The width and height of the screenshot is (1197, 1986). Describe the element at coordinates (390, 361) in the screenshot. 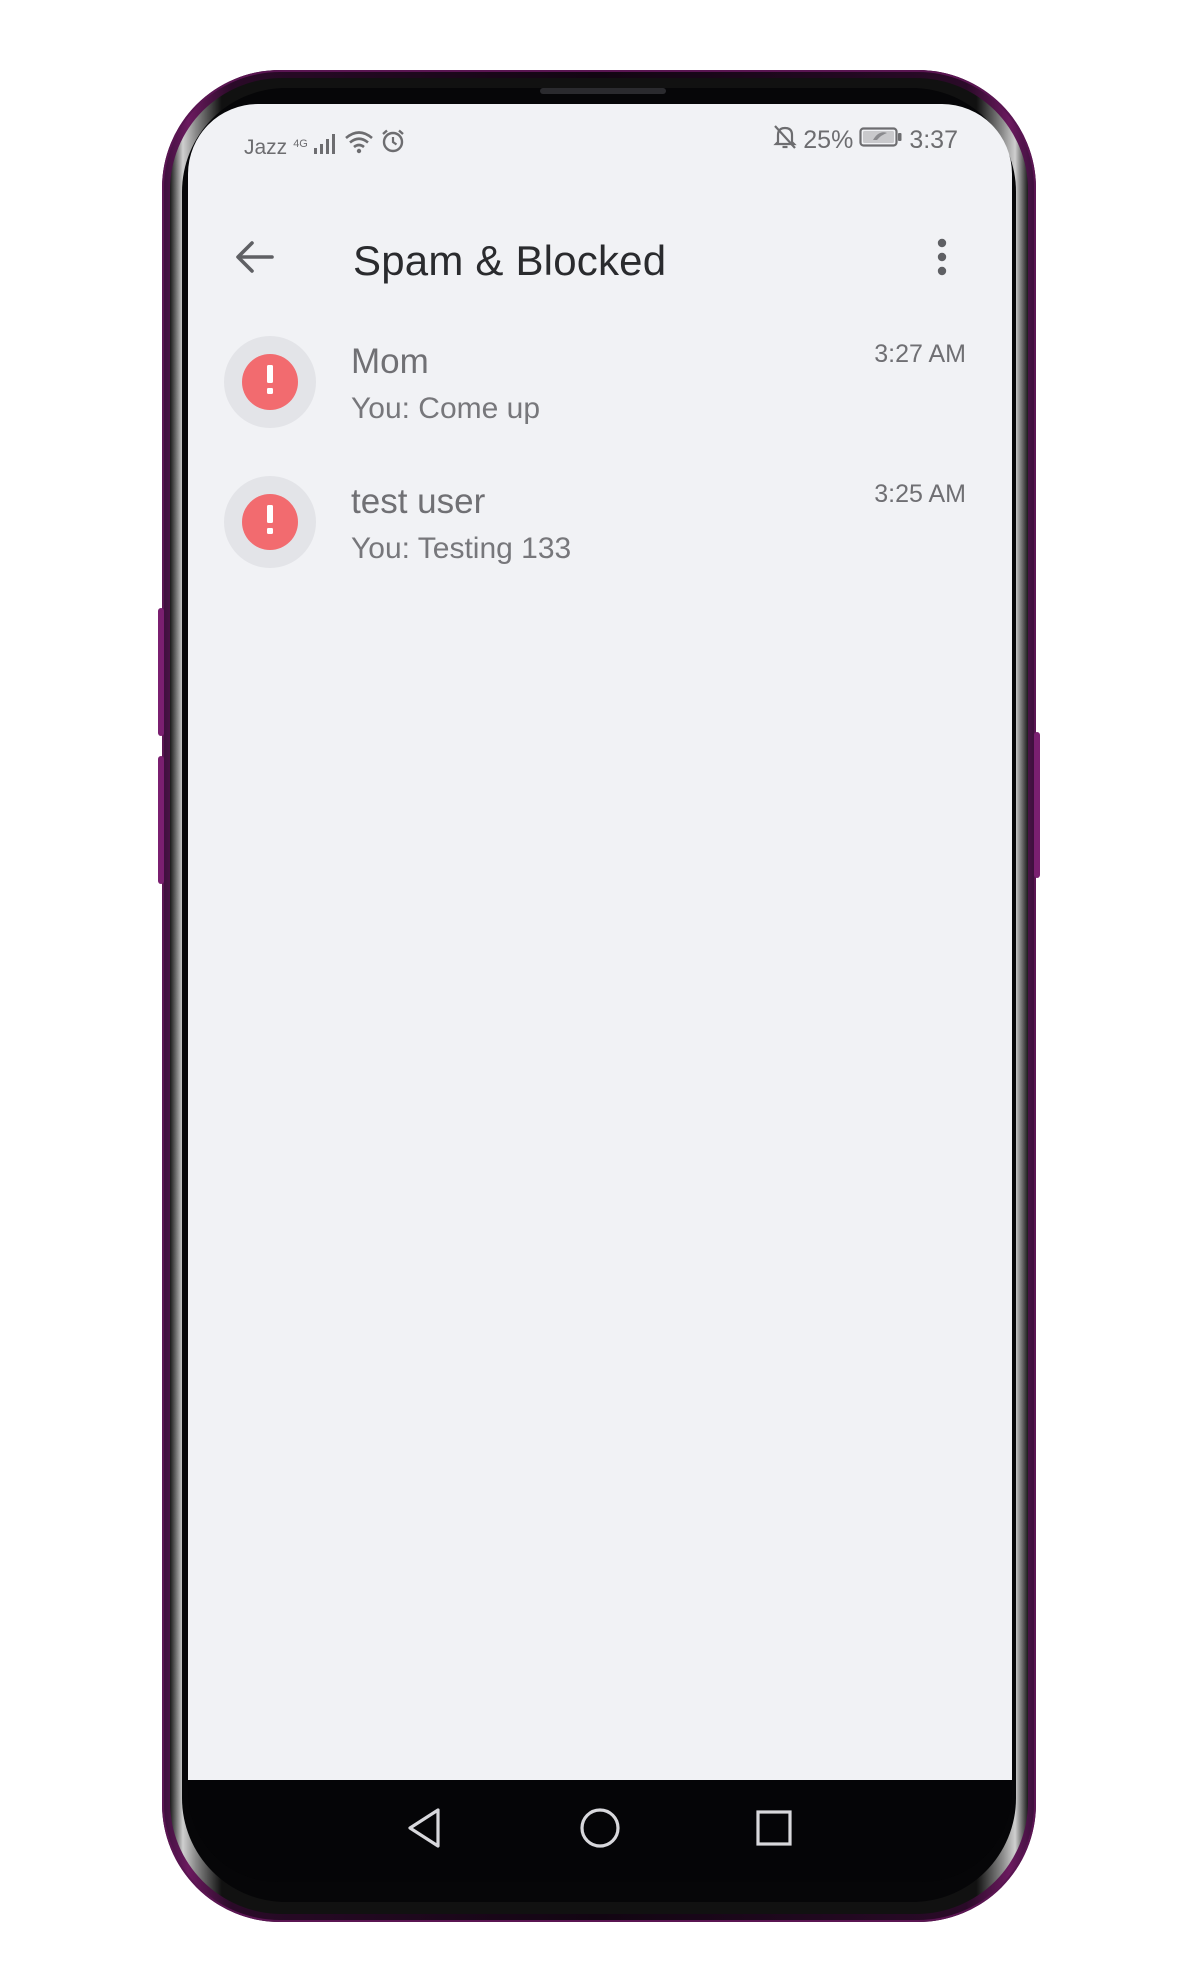

I see `contact-name: Mom` at that location.